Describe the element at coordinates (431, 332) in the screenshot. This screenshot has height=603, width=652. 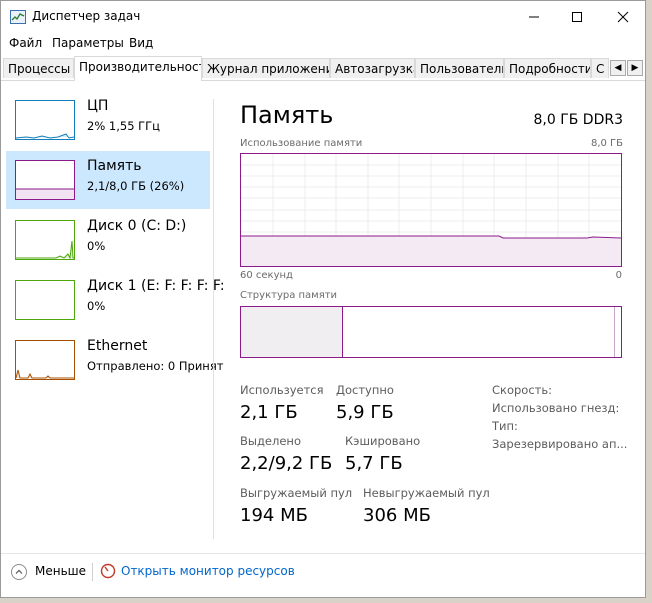
I see `memory-composition-bar` at that location.